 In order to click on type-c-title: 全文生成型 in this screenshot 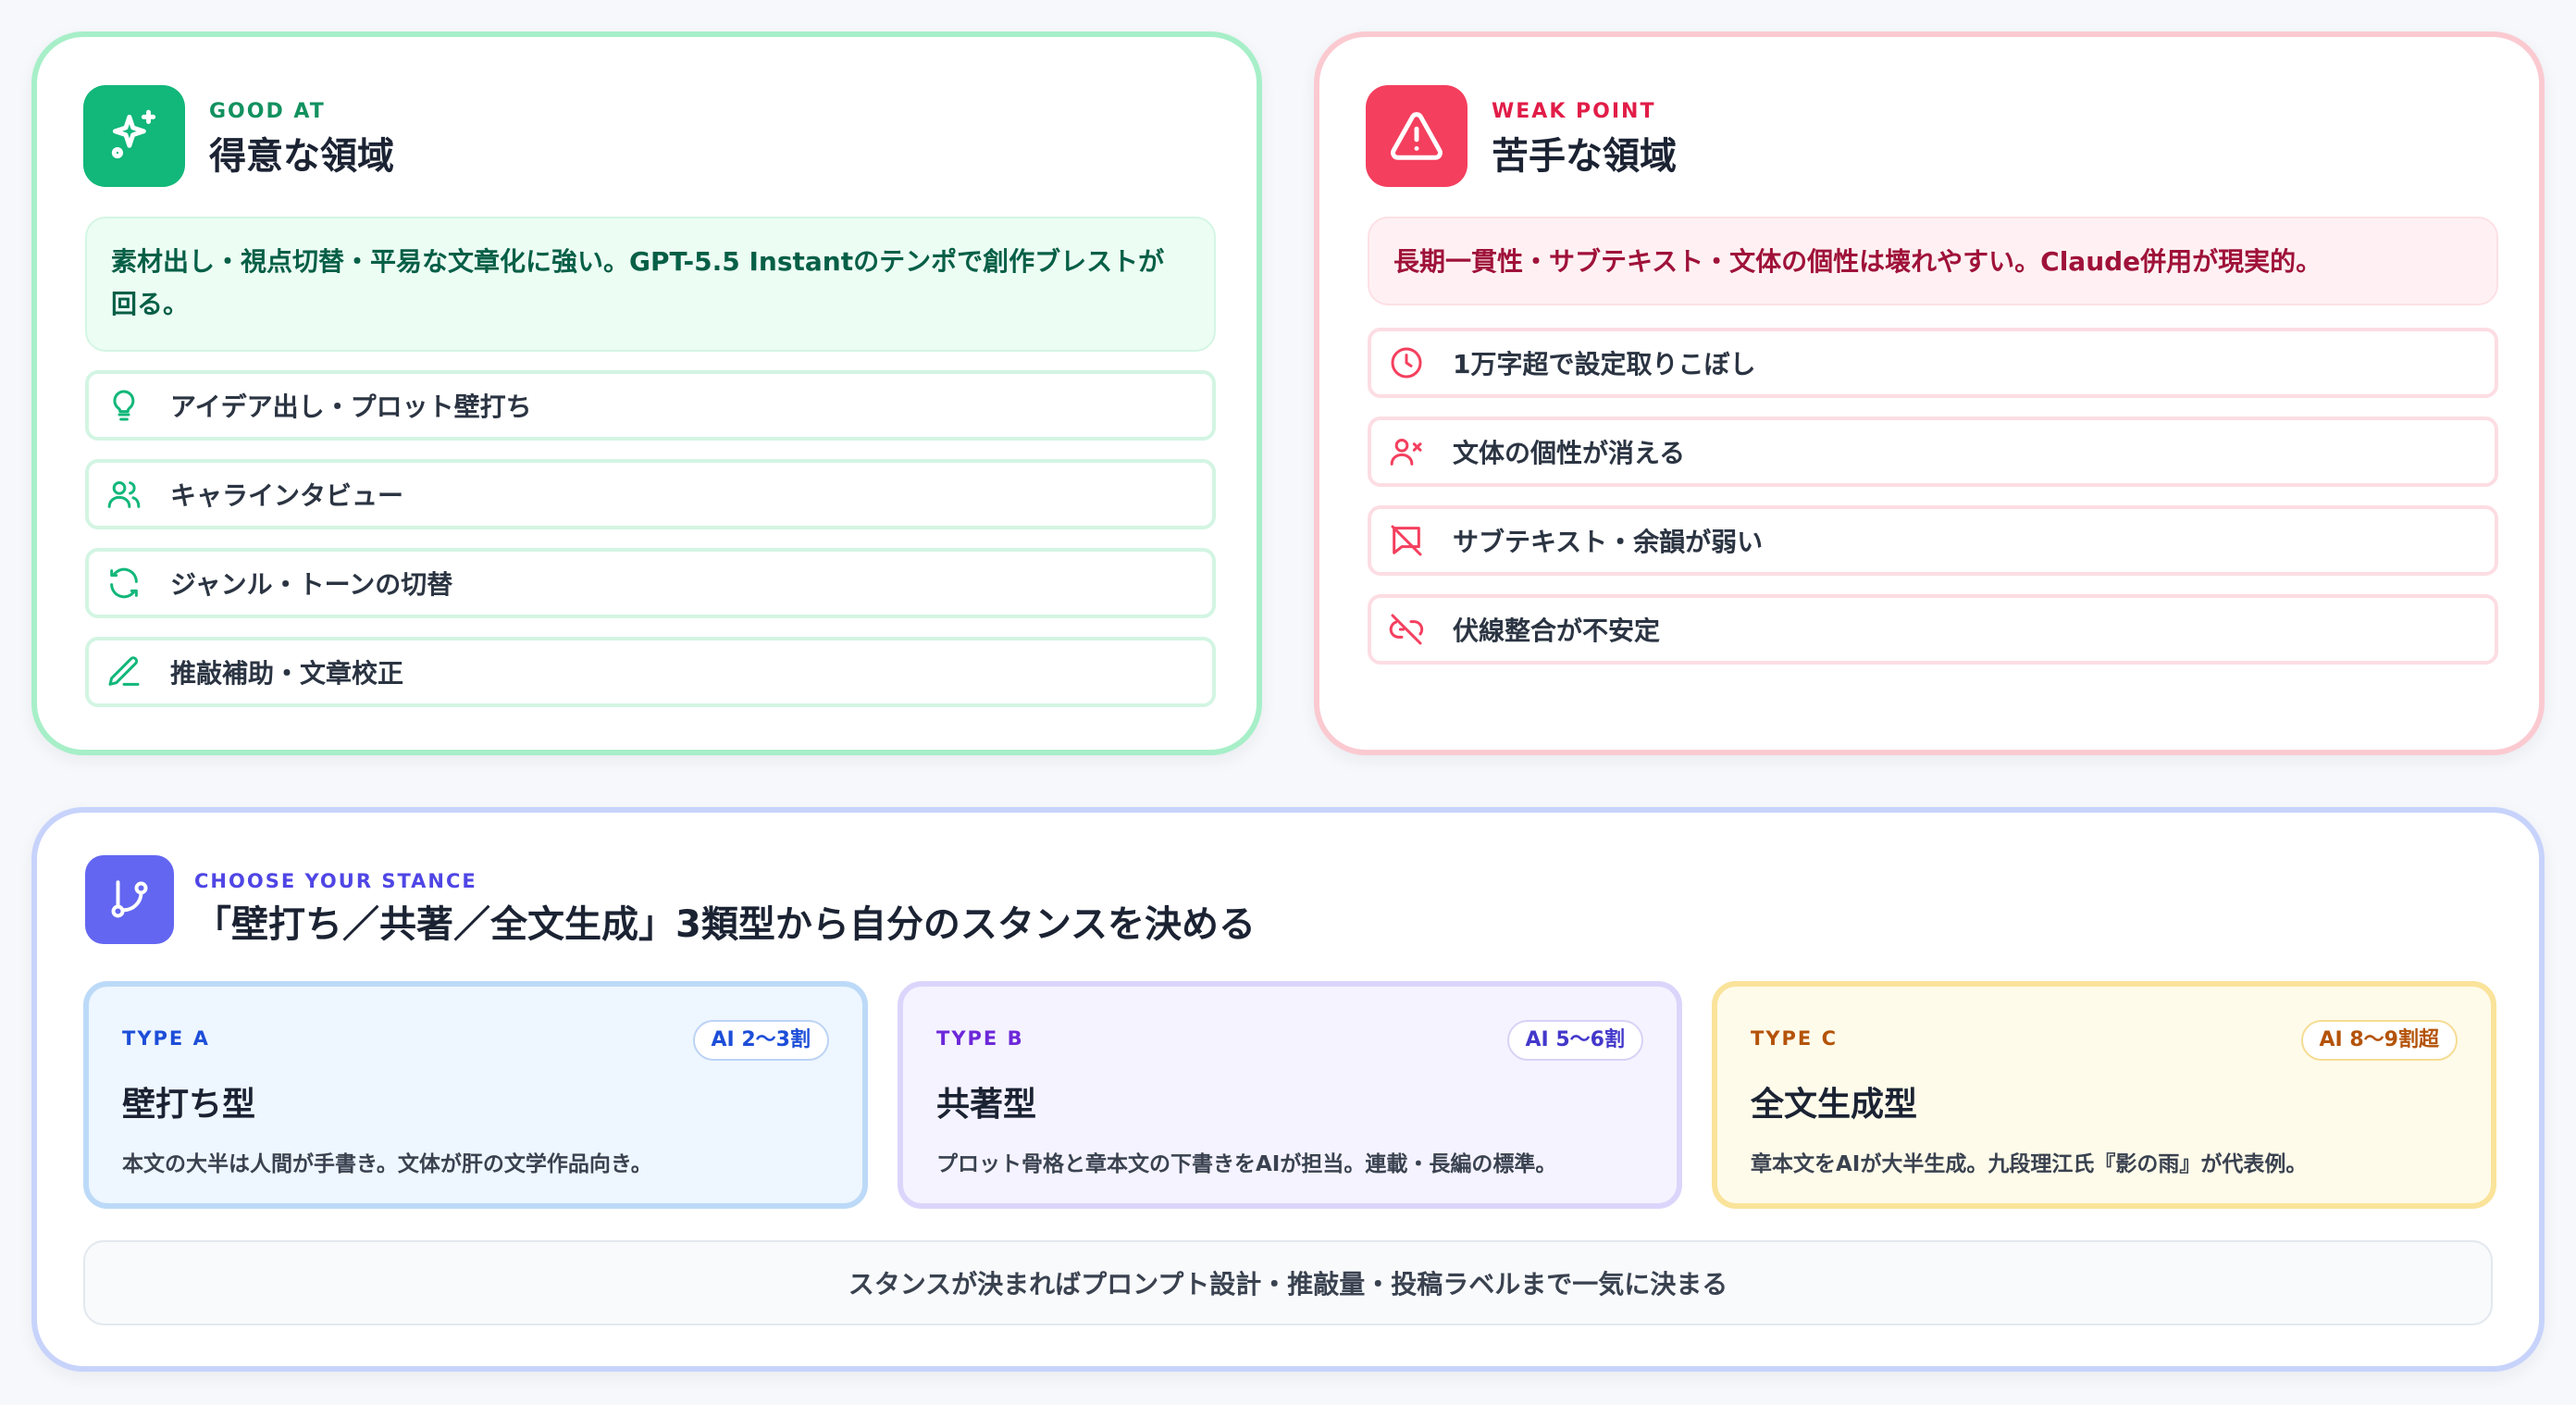, I will do `click(1835, 1105)`.